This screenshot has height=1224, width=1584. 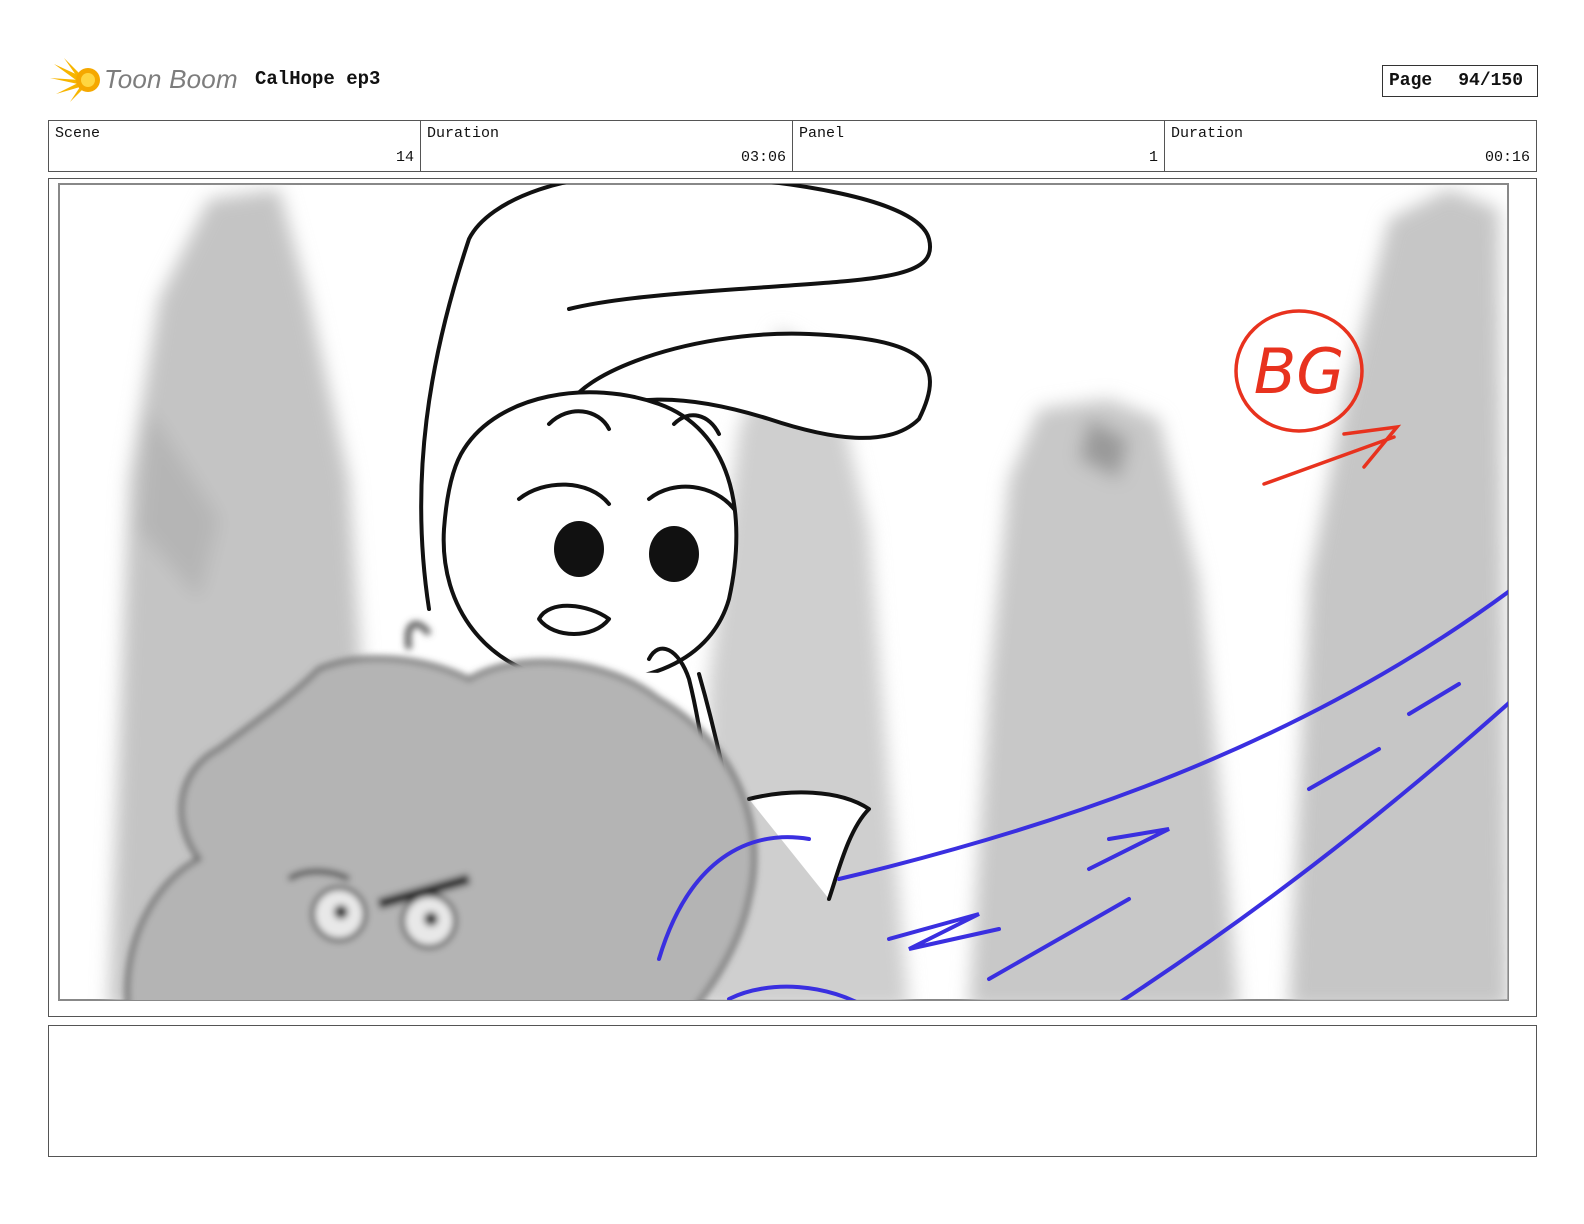 What do you see at coordinates (171, 79) in the screenshot?
I see `logo-text: Toon Boom` at bounding box center [171, 79].